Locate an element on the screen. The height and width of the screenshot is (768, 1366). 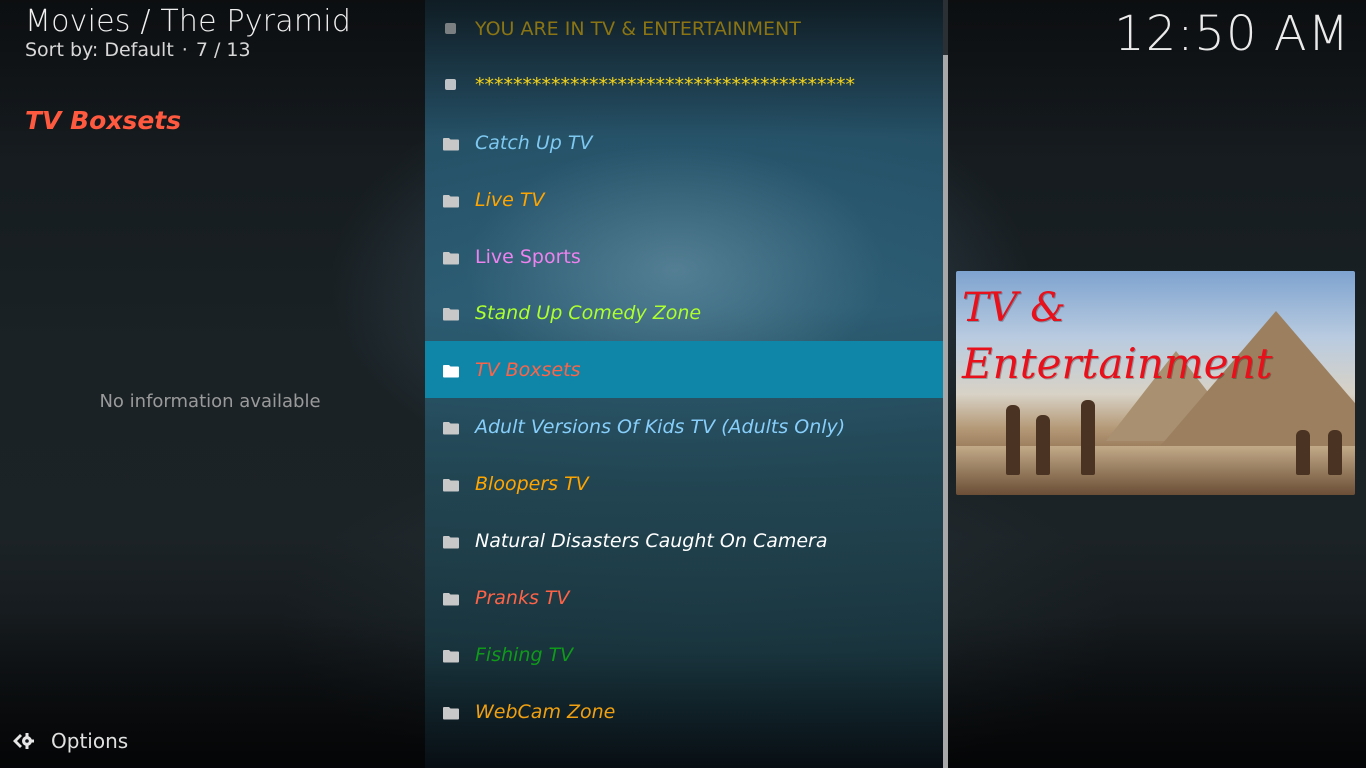
list-item: Live TV is located at coordinates (684, 199).